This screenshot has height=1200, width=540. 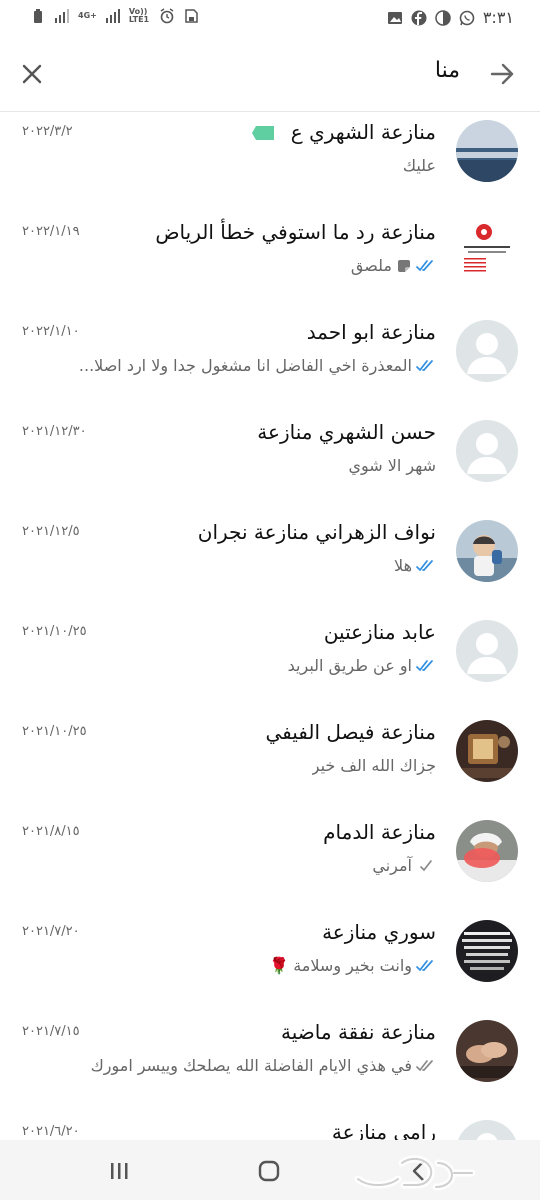 What do you see at coordinates (443, 17) in the screenshot?
I see `moon-icon` at bounding box center [443, 17].